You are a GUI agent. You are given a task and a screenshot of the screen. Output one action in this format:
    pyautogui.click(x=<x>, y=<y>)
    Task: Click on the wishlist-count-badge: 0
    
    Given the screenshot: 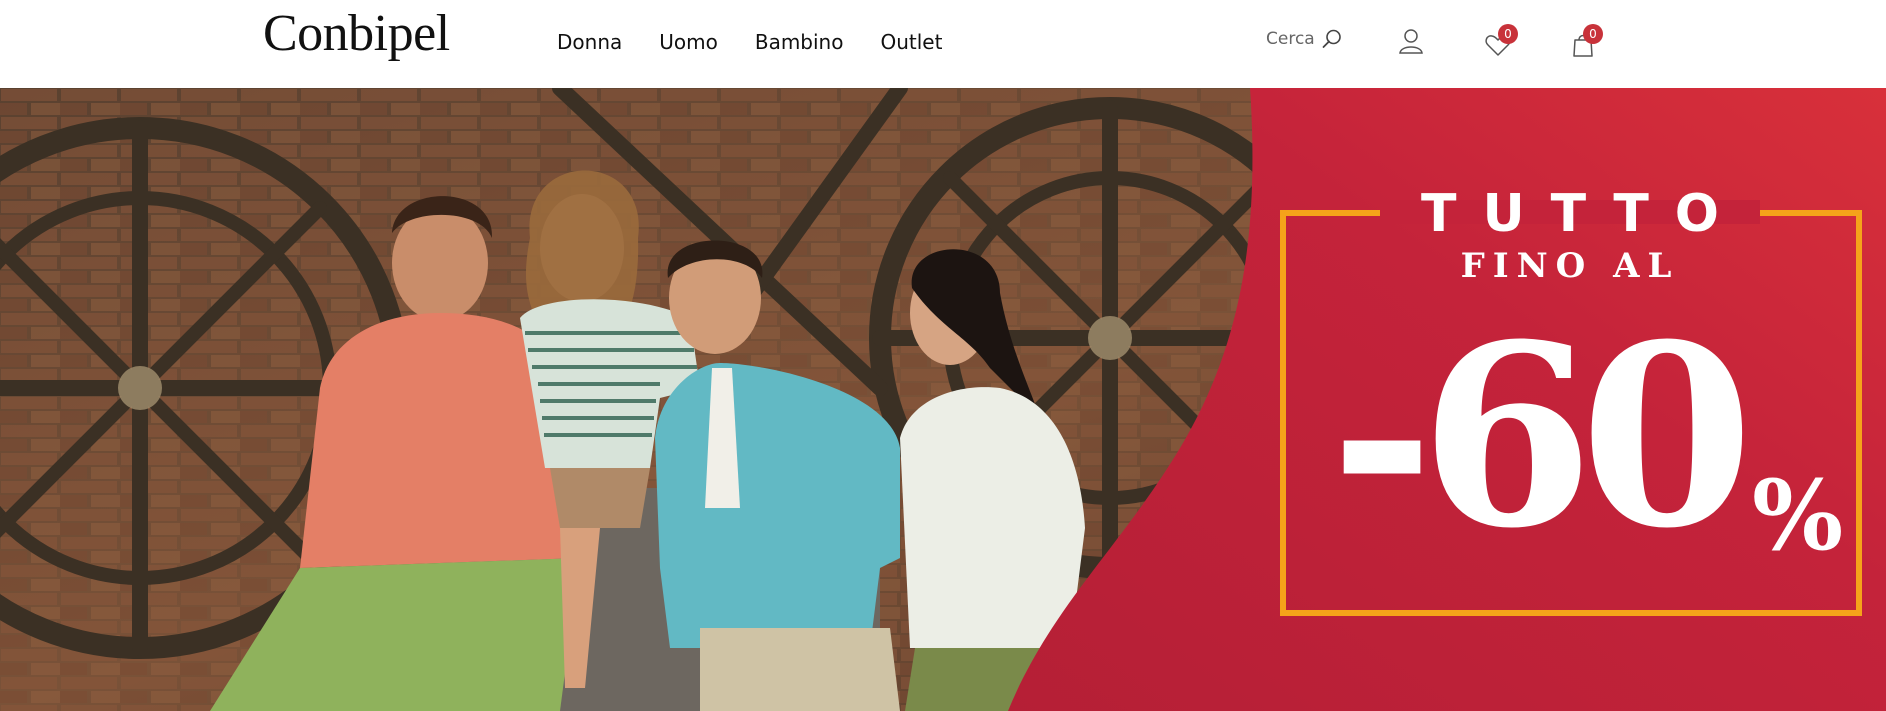 What is the action you would take?
    pyautogui.click(x=1508, y=34)
    